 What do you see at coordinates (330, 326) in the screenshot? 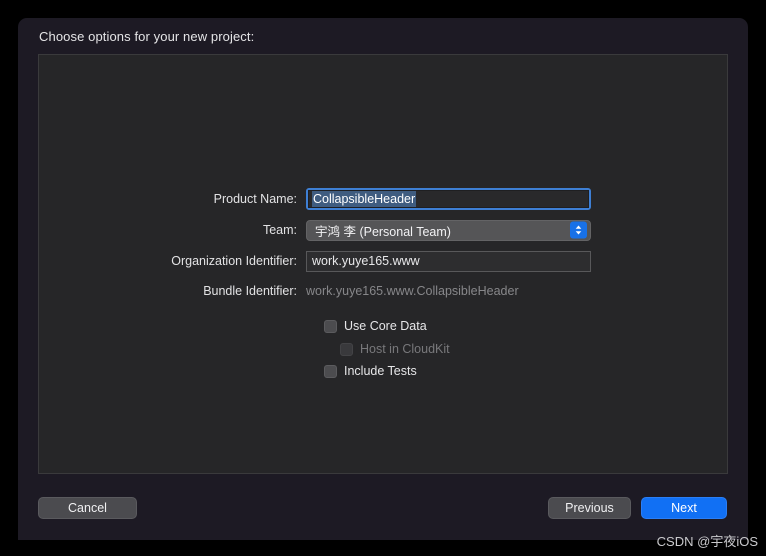
I see `use-core-data-checkbox` at bounding box center [330, 326].